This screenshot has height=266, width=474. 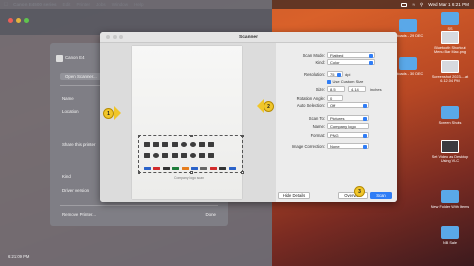 I want to click on scan-to-label: Scan To:, so click(x=316, y=118).